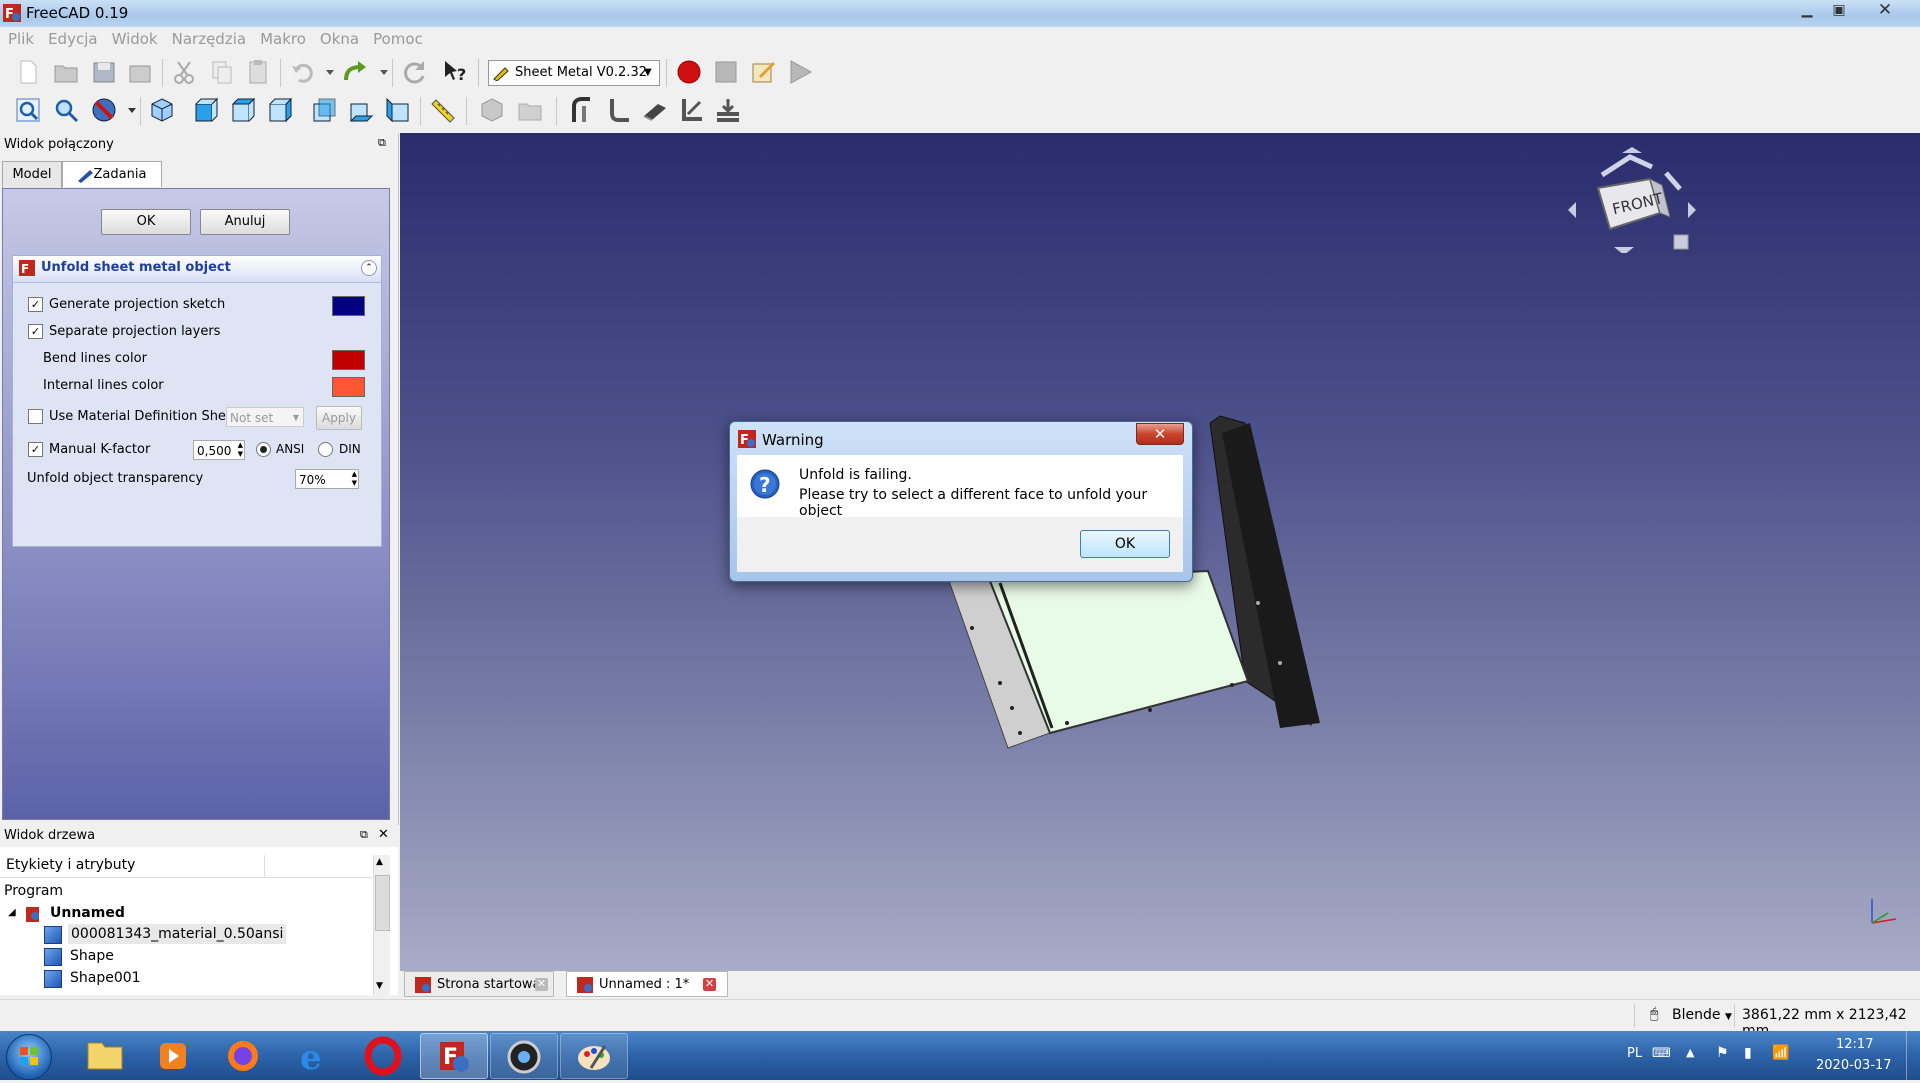 The image size is (1920, 1083). Describe the element at coordinates (348, 387) in the screenshot. I see `internal-color-swatch` at that location.